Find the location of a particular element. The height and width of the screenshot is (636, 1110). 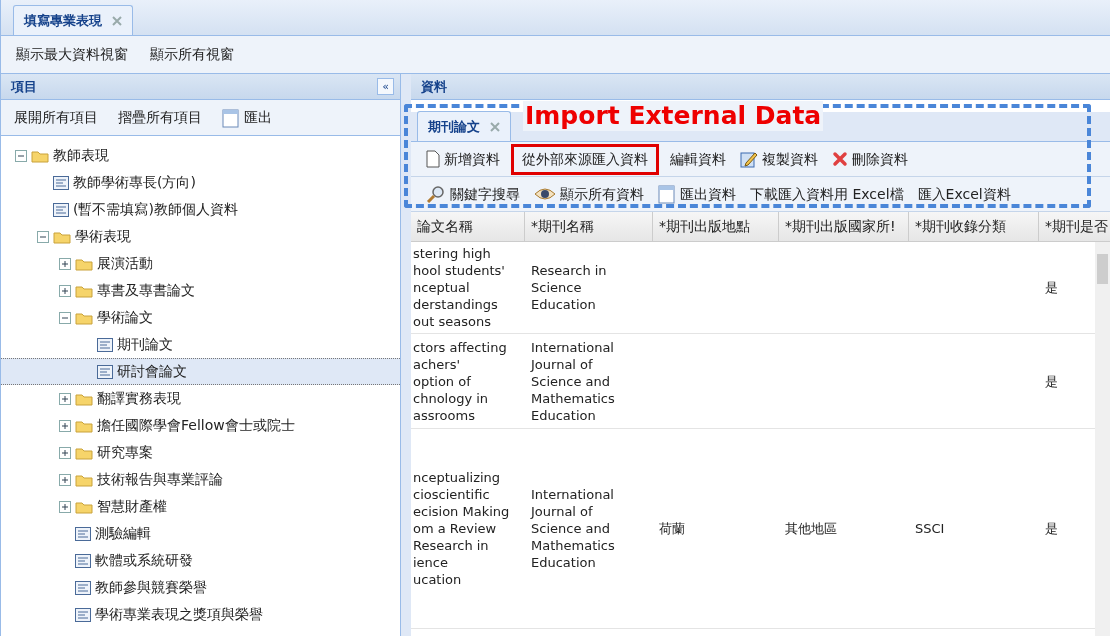

column-header: *期刊名稱 is located at coordinates (589, 226).